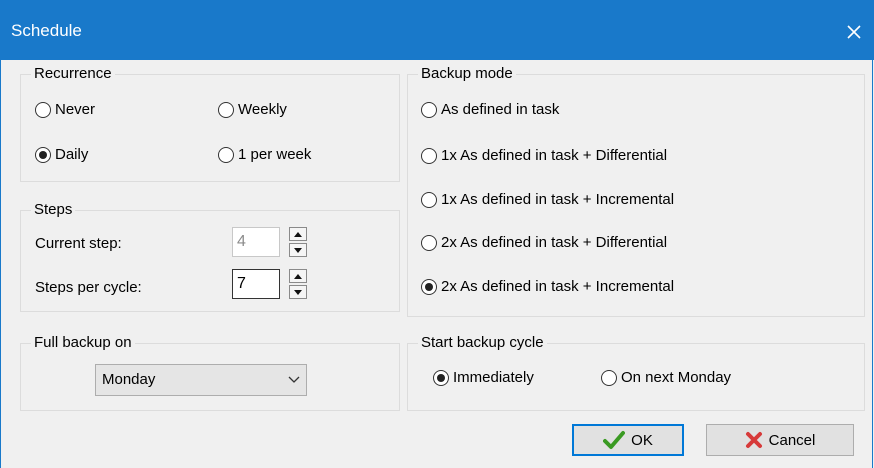 The height and width of the screenshot is (468, 874). Describe the element at coordinates (467, 74) in the screenshot. I see `backup-mode-legend: Backup mode` at that location.